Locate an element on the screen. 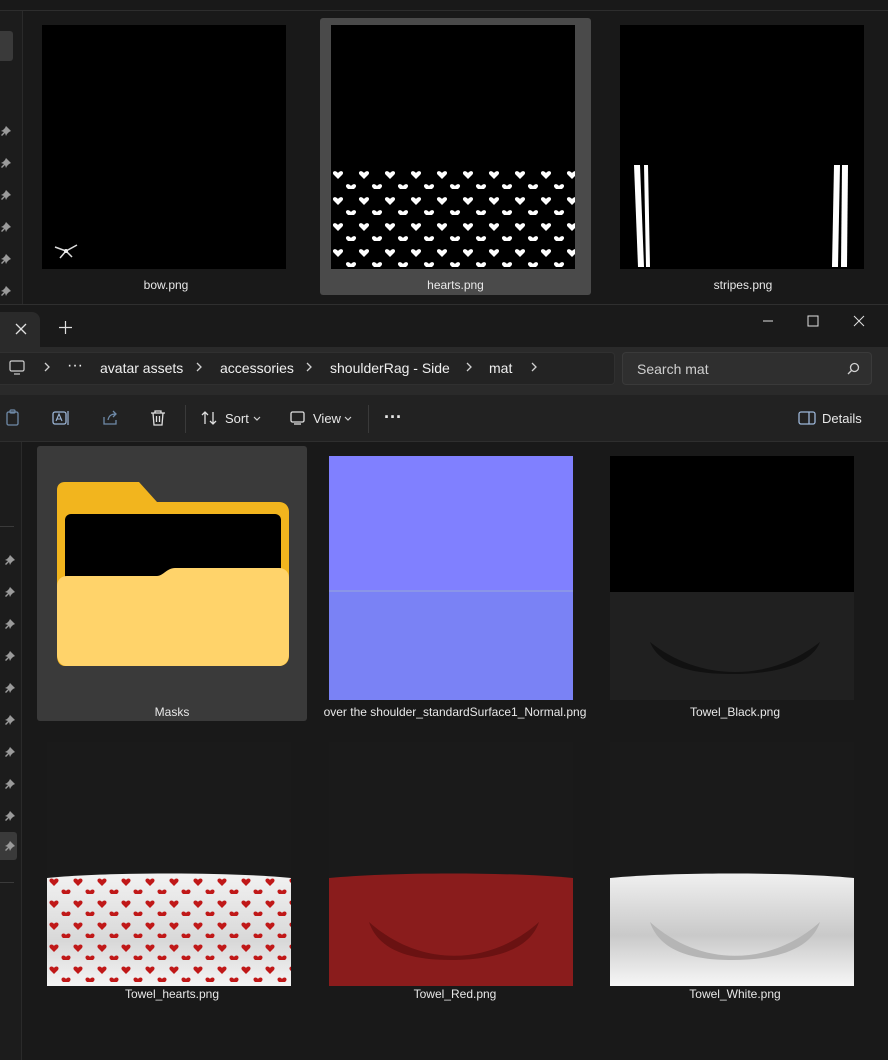 Image resolution: width=888 pixels, height=1060 pixels. monitor-icon is located at coordinates (17, 367).